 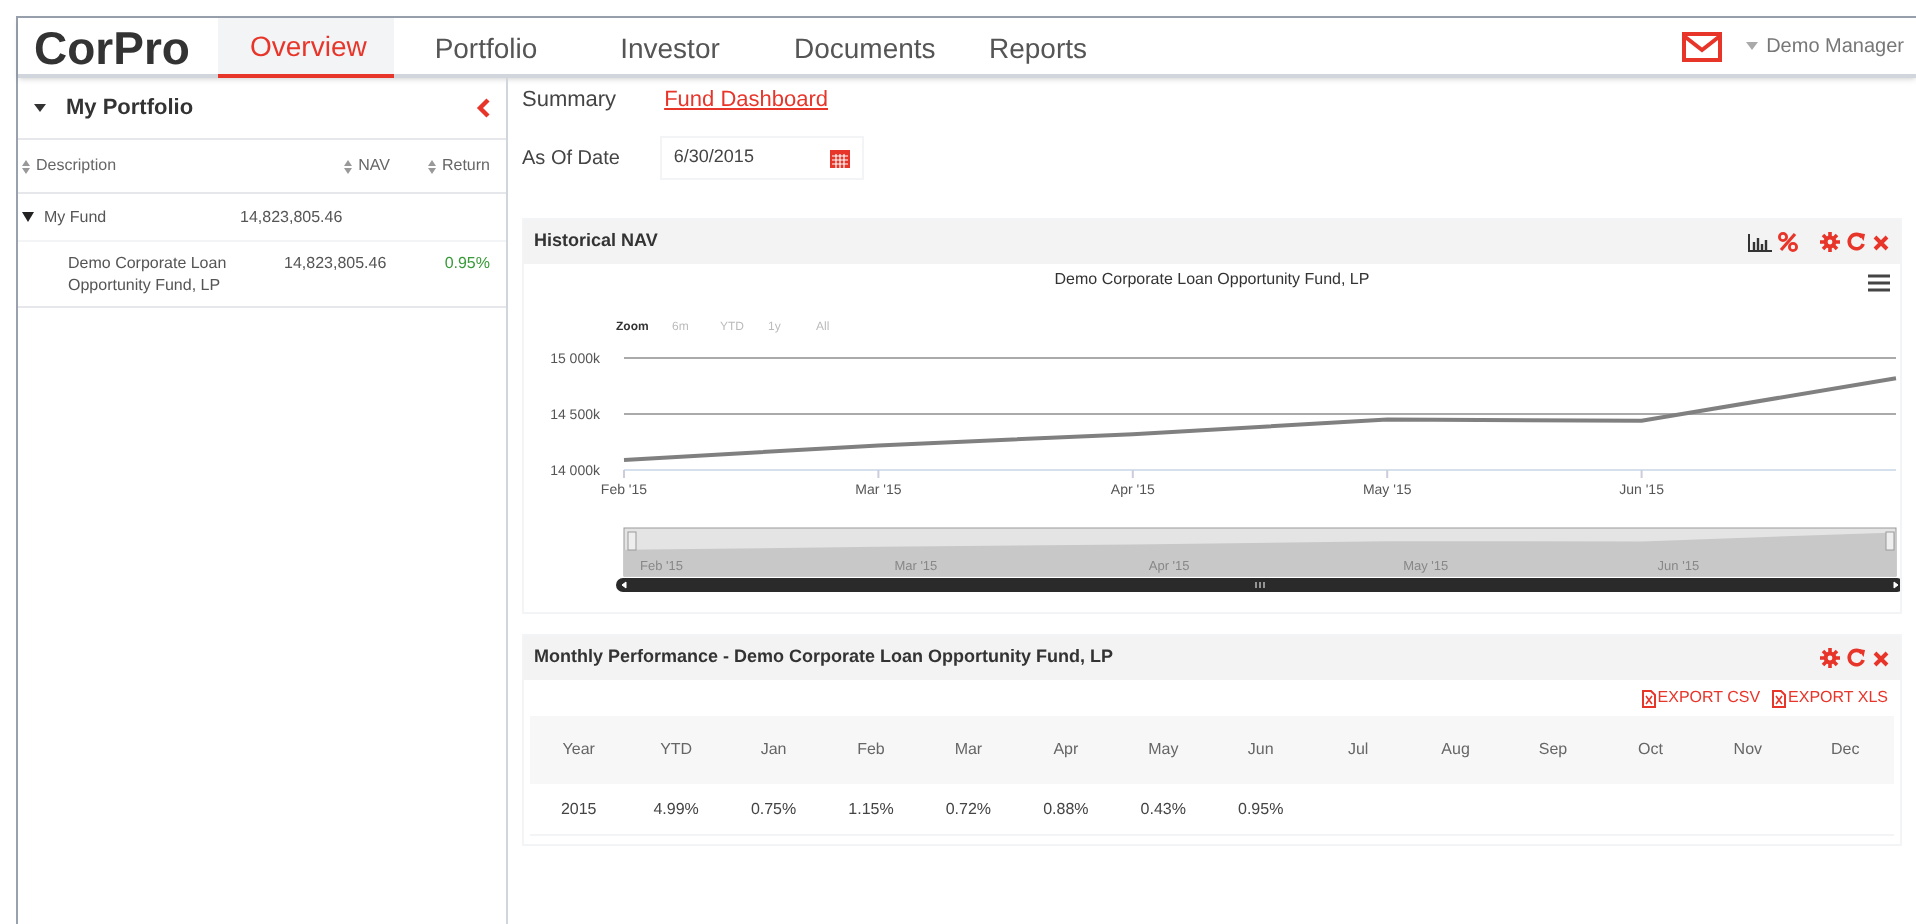 What do you see at coordinates (1066, 750) in the screenshot?
I see `column-header: Apr` at bounding box center [1066, 750].